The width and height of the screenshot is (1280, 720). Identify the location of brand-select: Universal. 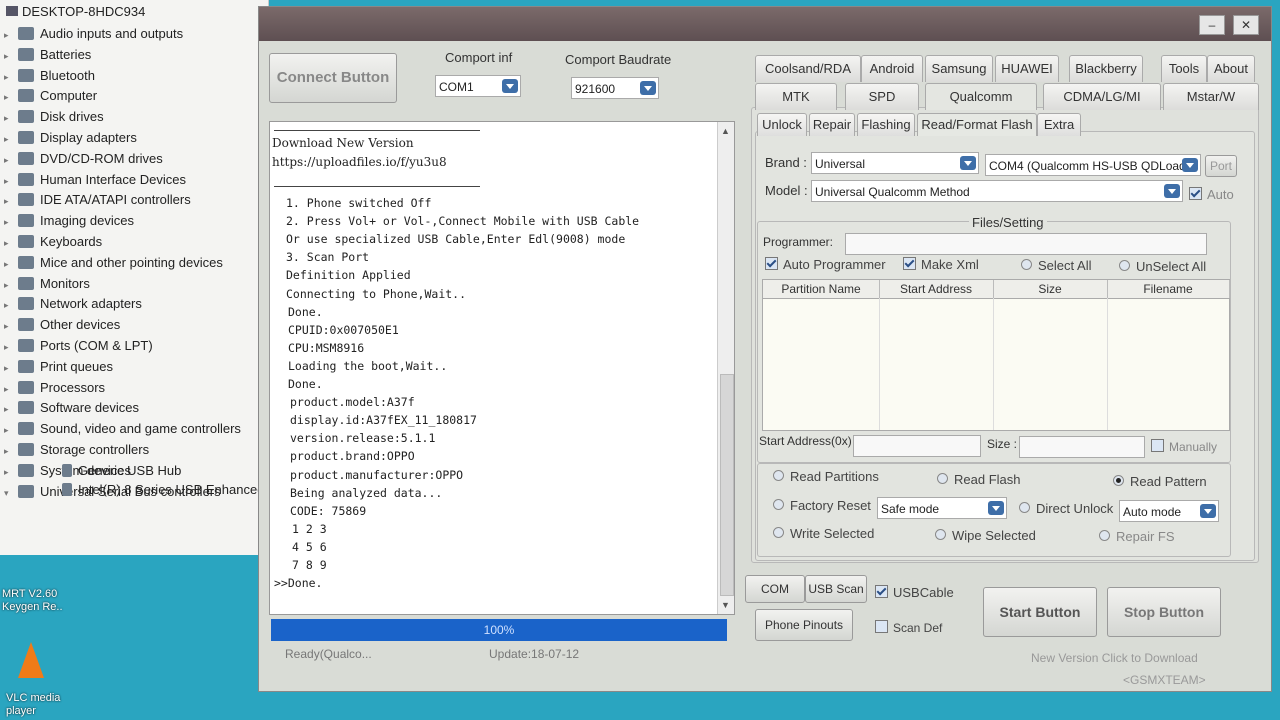
(895, 163).